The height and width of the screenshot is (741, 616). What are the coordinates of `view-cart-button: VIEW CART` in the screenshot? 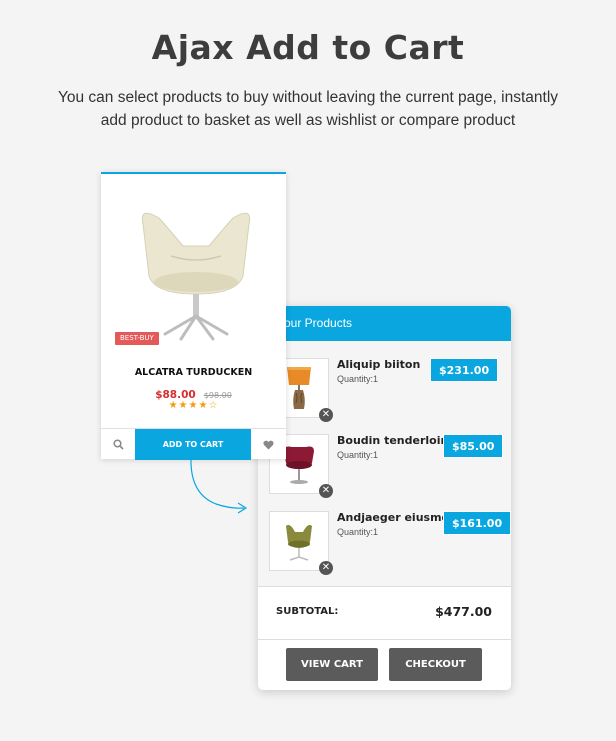 It's located at (332, 664).